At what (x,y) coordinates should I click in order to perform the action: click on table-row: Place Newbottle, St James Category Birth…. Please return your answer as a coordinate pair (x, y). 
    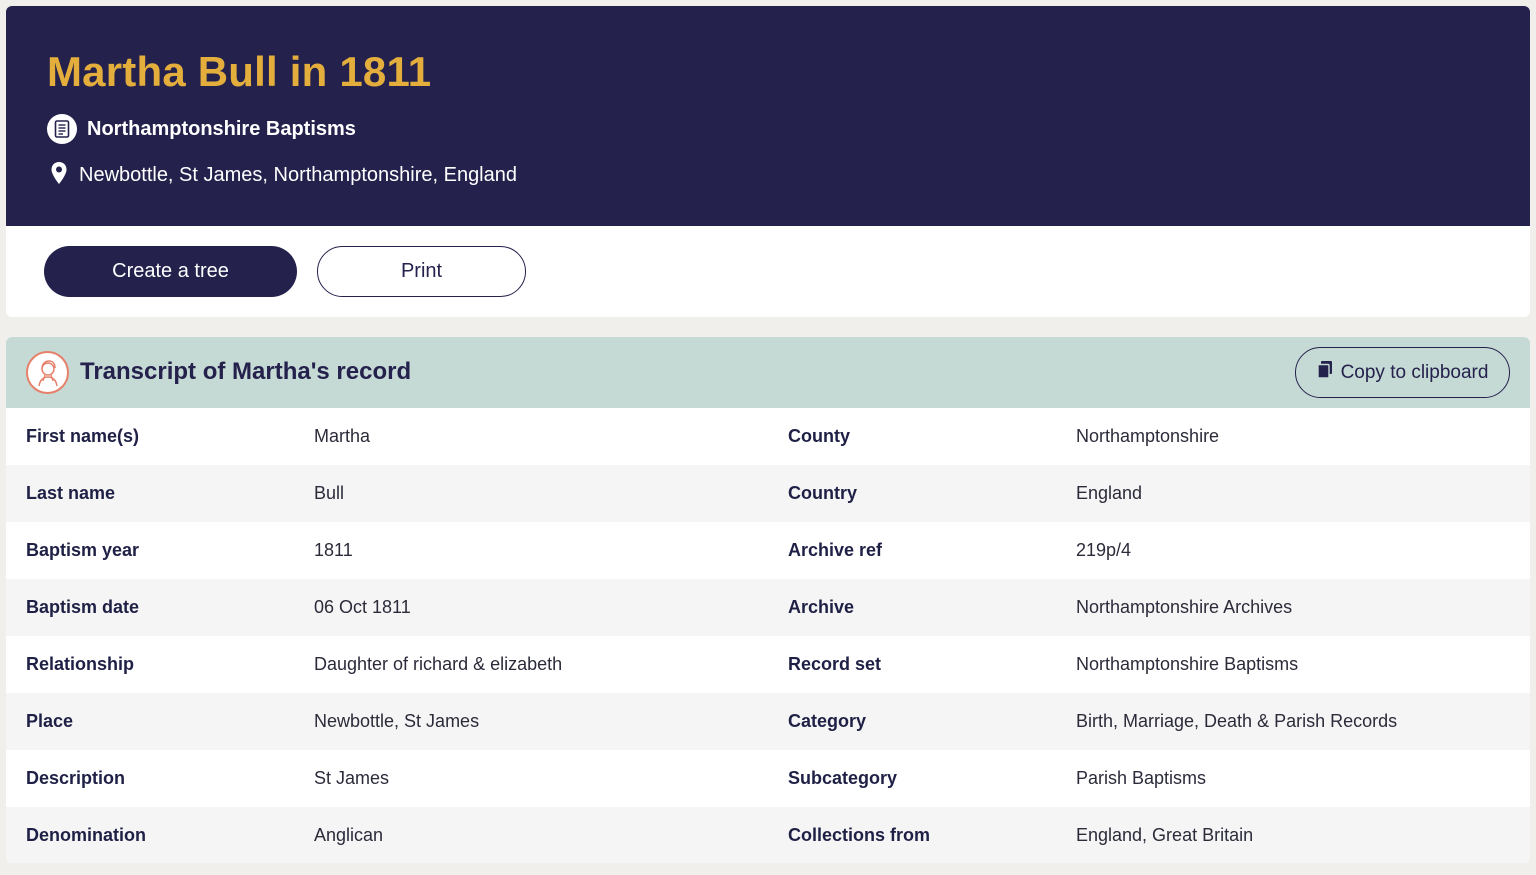
    Looking at the image, I should click on (768, 721).